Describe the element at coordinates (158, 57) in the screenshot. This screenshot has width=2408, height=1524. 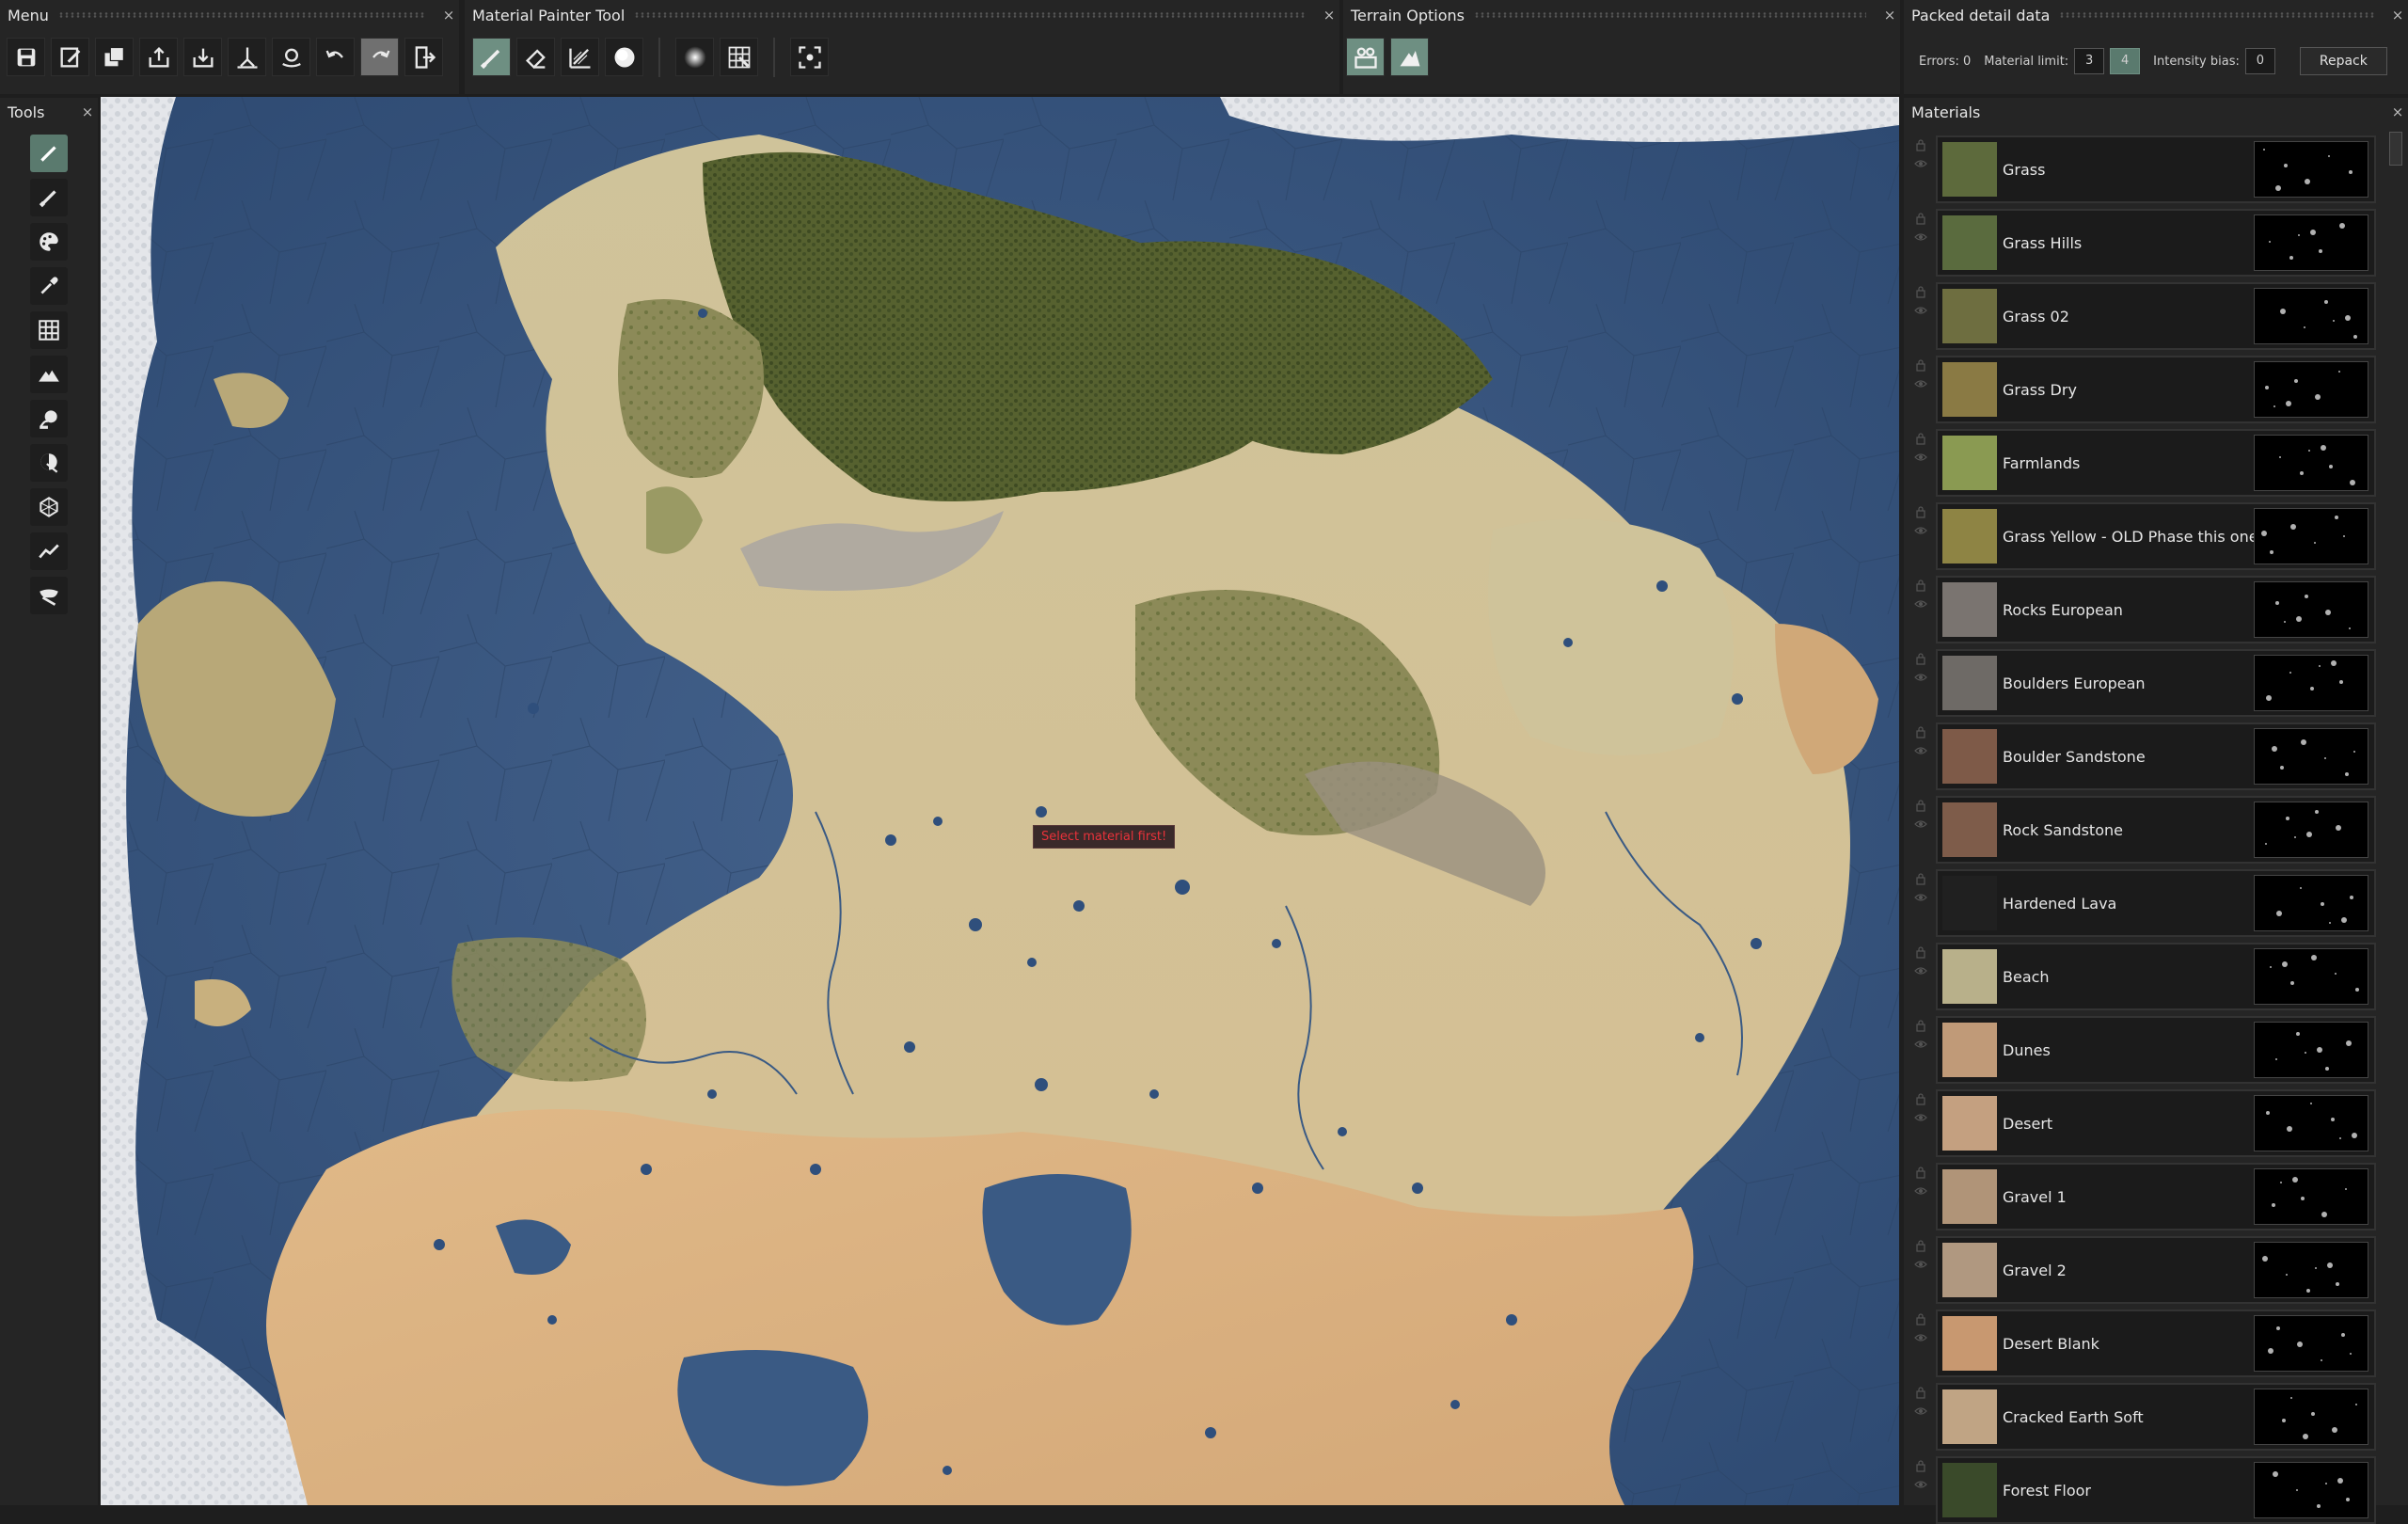
I see `export-button` at that location.